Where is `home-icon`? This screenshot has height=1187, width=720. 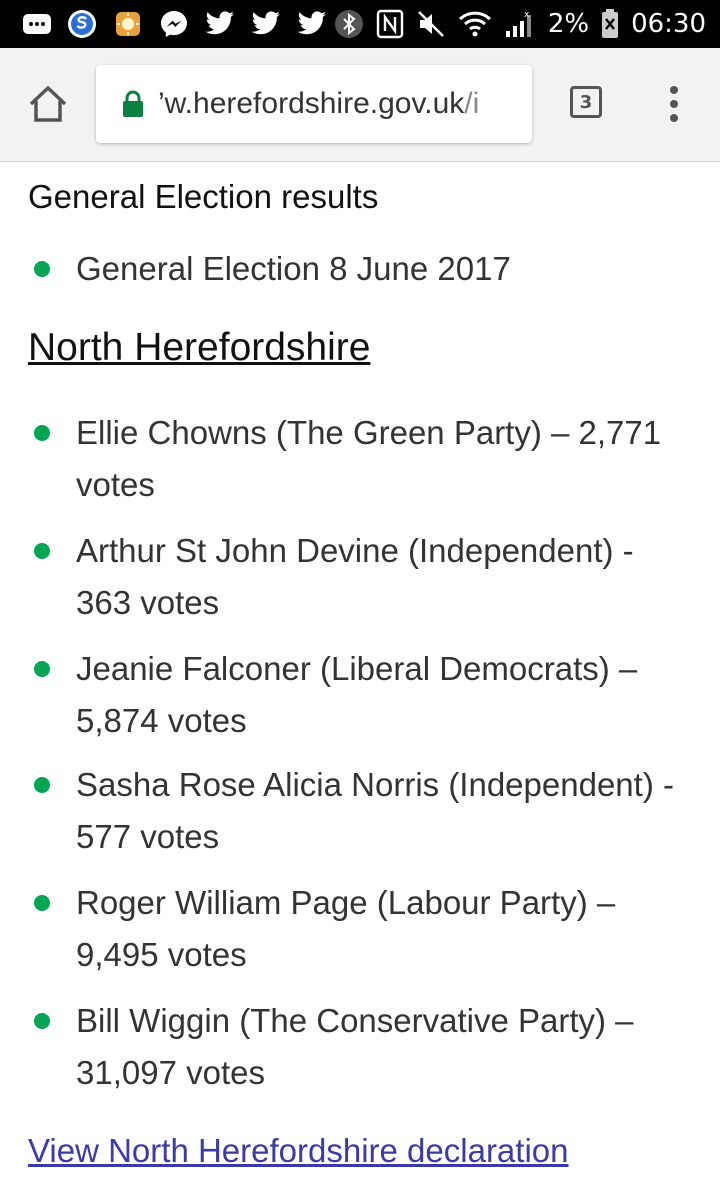
home-icon is located at coordinates (48, 104).